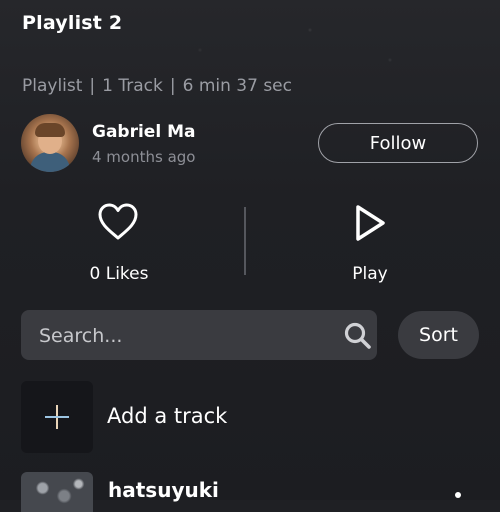 The height and width of the screenshot is (512, 500). What do you see at coordinates (458, 495) in the screenshot?
I see `more-options-icon` at bounding box center [458, 495].